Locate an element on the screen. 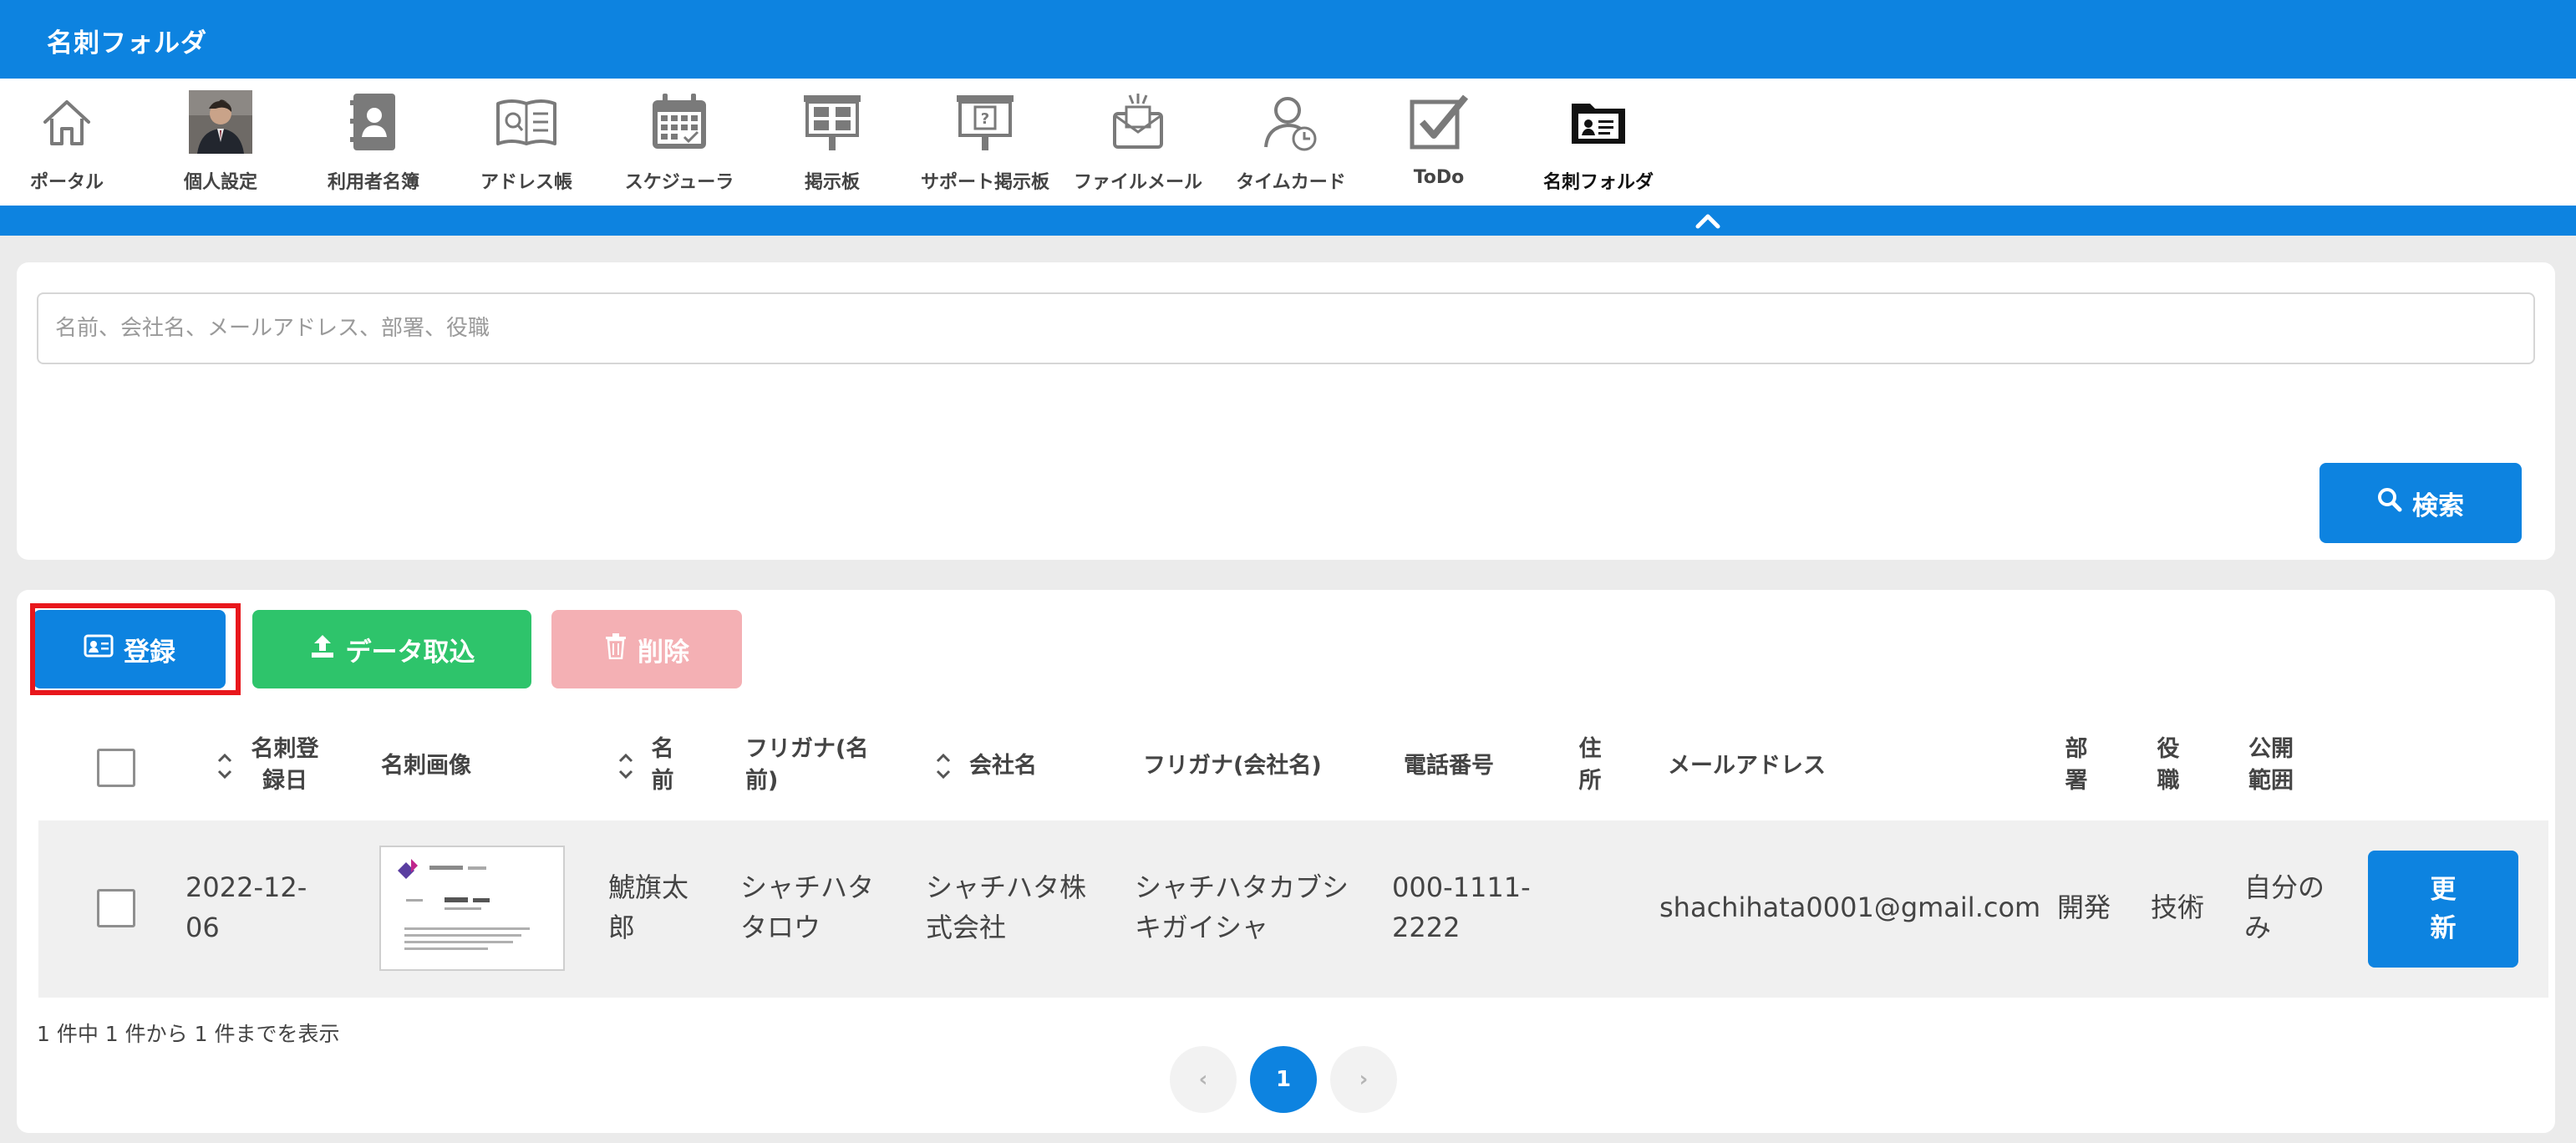 Image resolution: width=2576 pixels, height=1143 pixels. cell-position: 技術 is located at coordinates (2178, 908).